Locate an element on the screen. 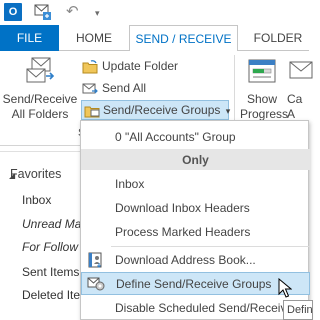  define-groups-label: Define Send/Receive Groups is located at coordinates (194, 284).